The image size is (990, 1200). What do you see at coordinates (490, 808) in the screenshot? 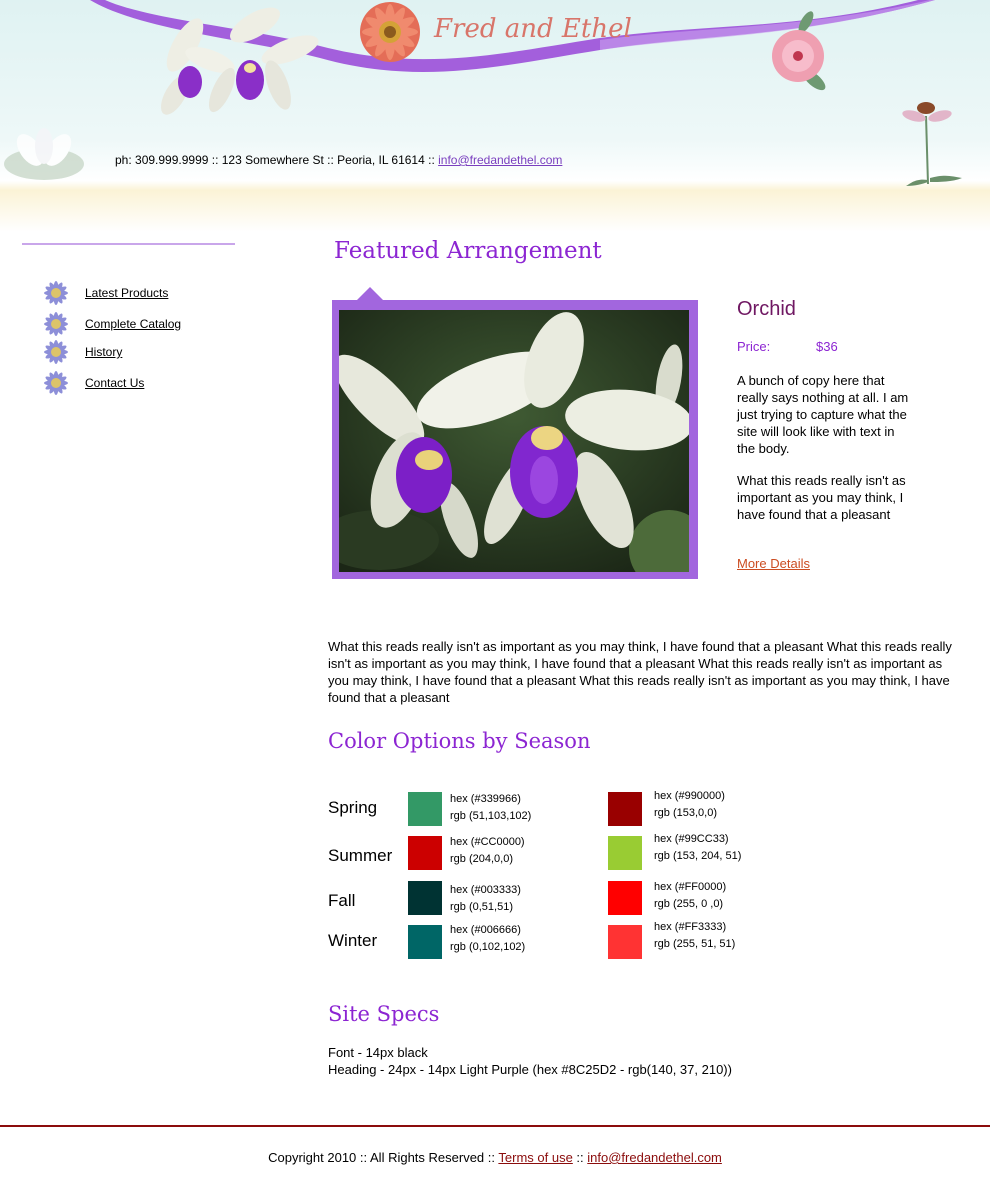
I see `swatch-values: hex (#339966) rgb (51,103,102)` at bounding box center [490, 808].